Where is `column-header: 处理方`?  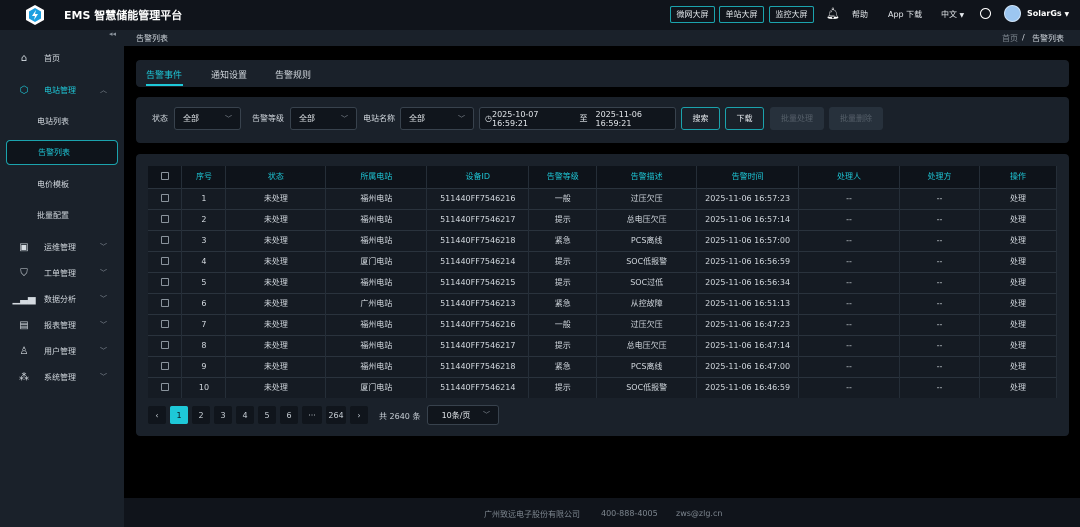
column-header: 处理方 is located at coordinates (939, 177).